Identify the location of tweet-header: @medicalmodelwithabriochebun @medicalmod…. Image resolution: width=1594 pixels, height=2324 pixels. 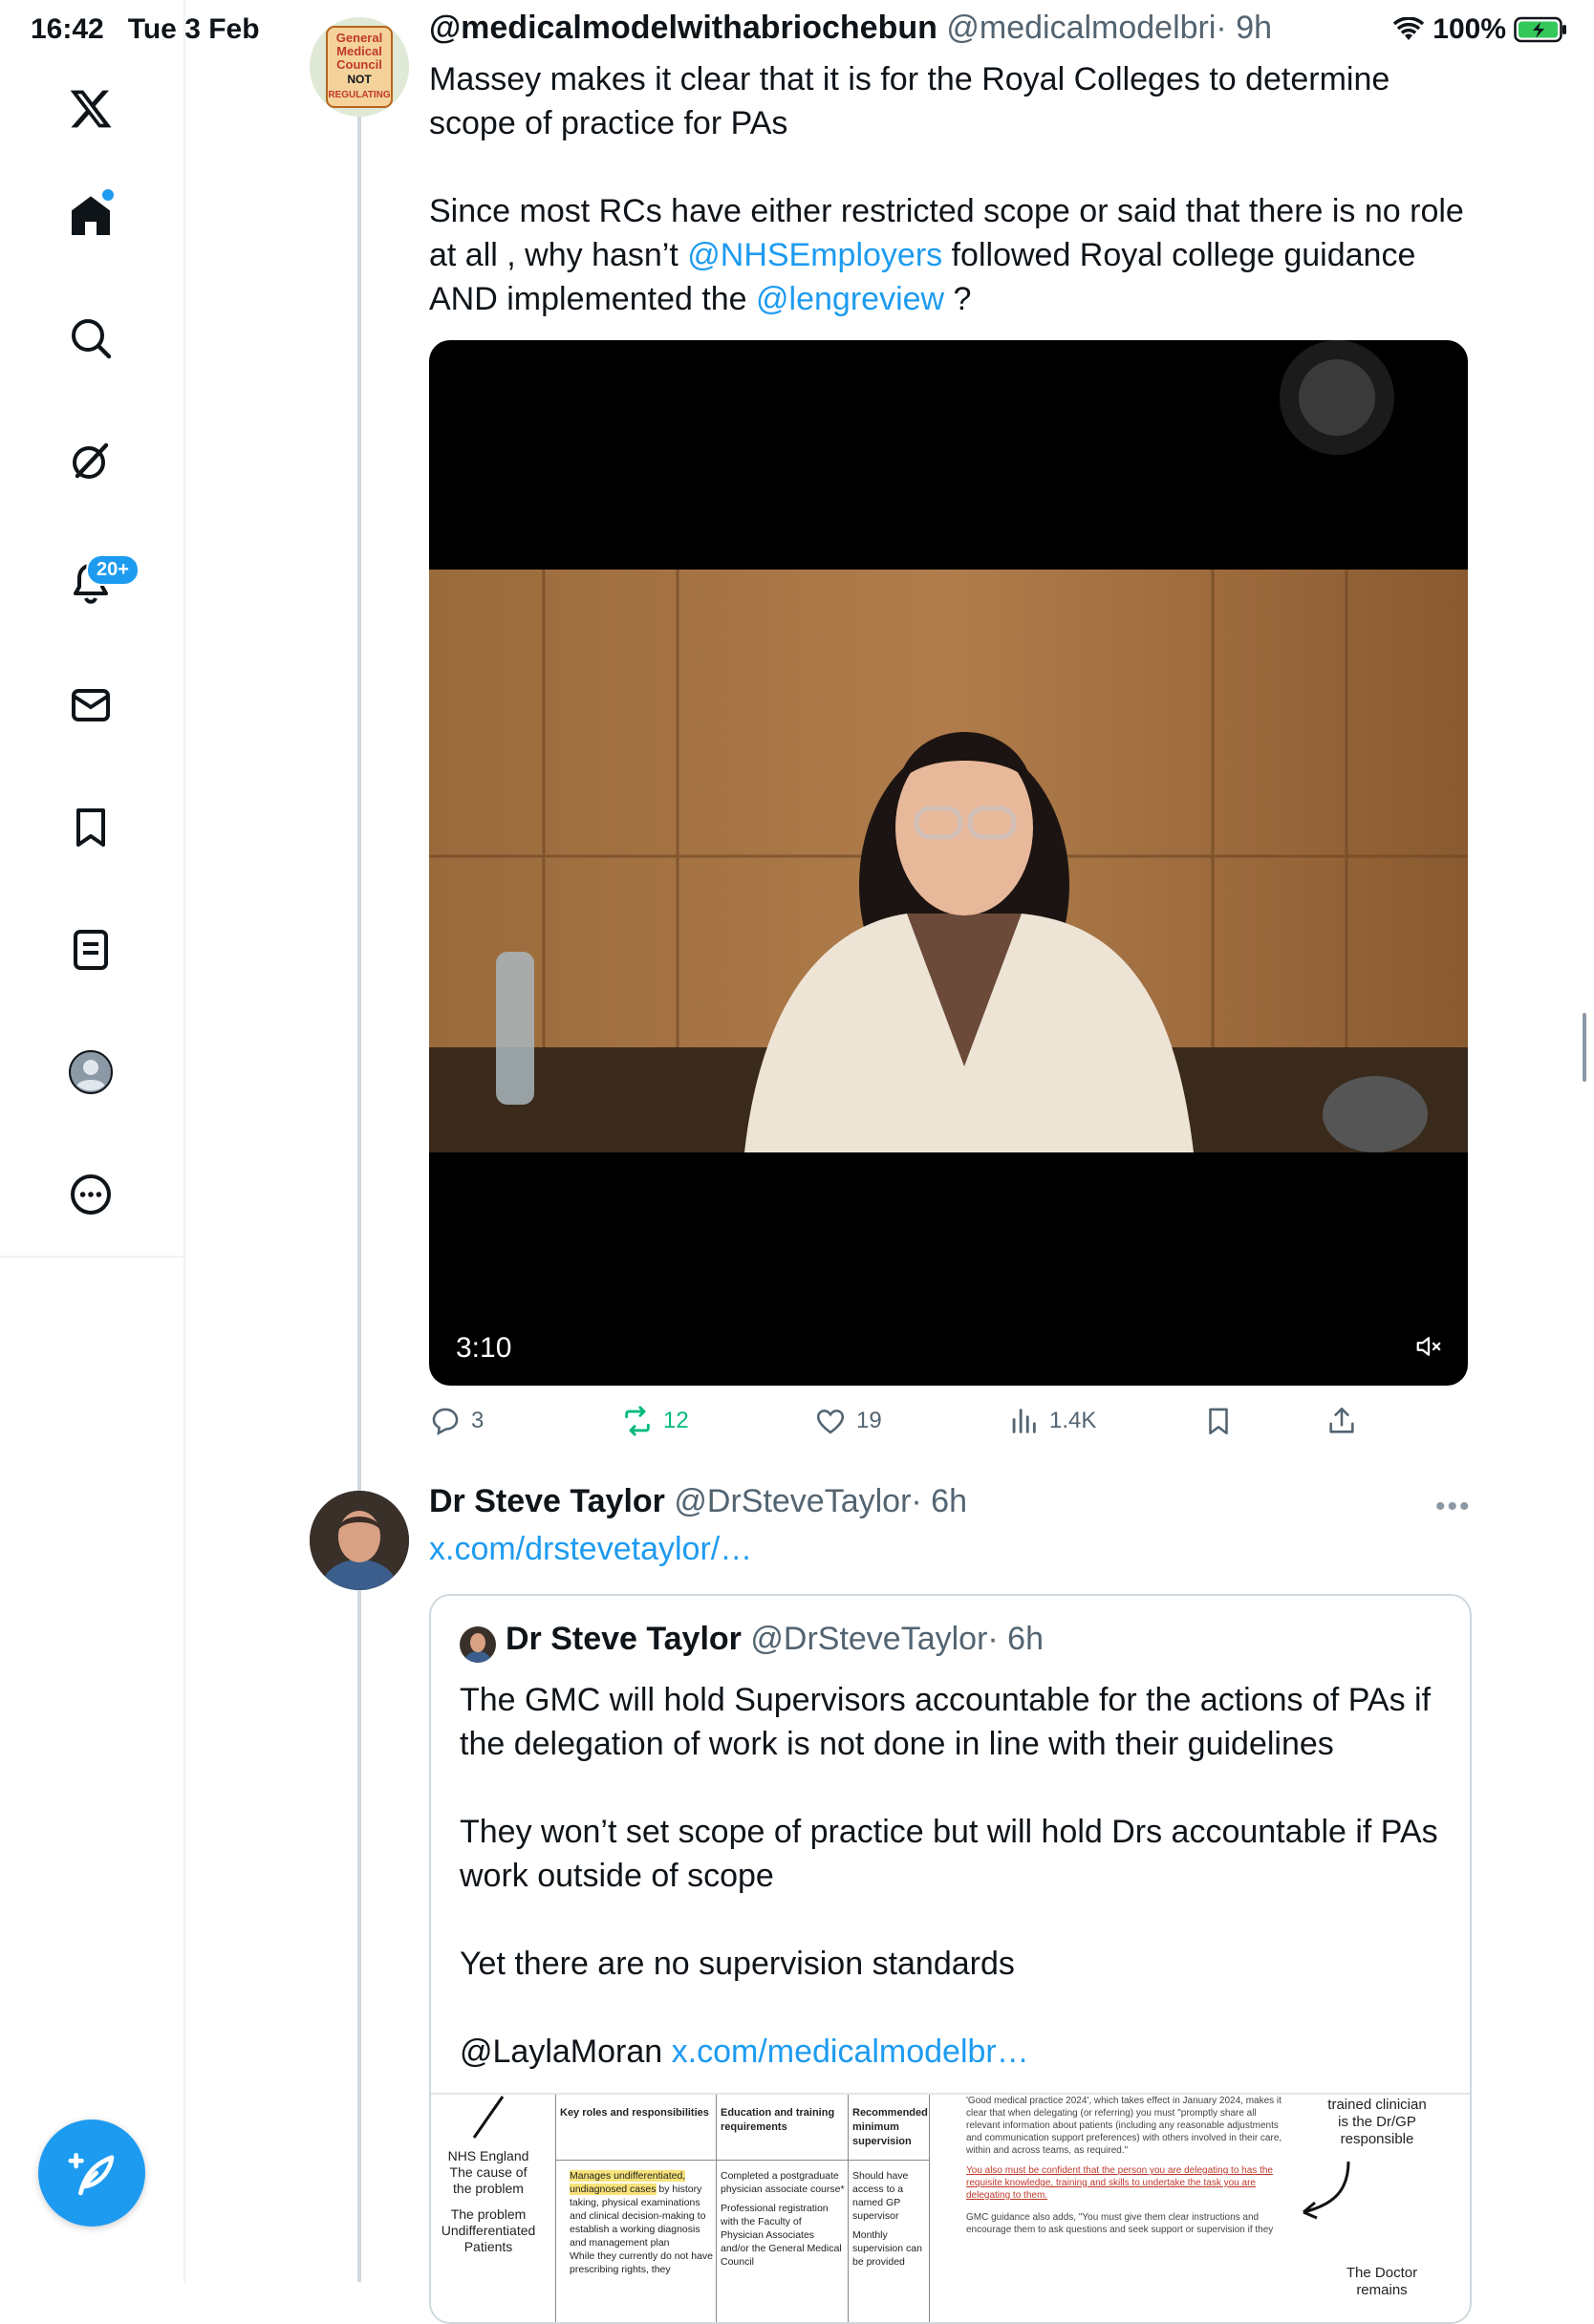
(851, 28).